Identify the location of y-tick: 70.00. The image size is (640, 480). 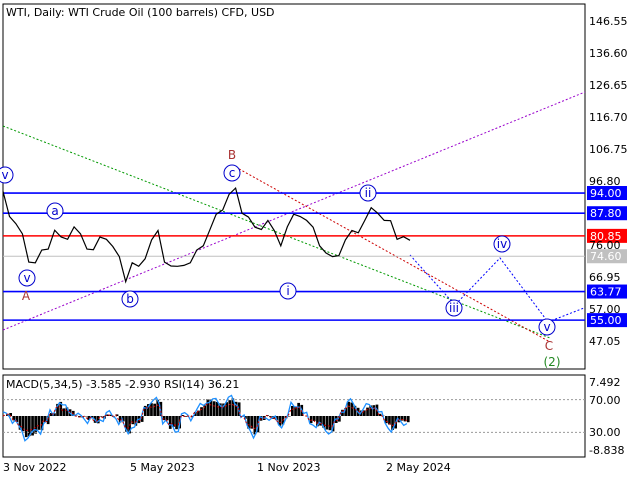
(605, 400).